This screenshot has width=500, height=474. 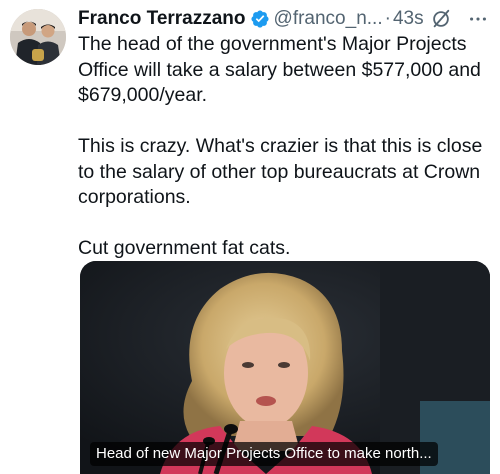 What do you see at coordinates (478, 19) in the screenshot?
I see `more-options-icon` at bounding box center [478, 19].